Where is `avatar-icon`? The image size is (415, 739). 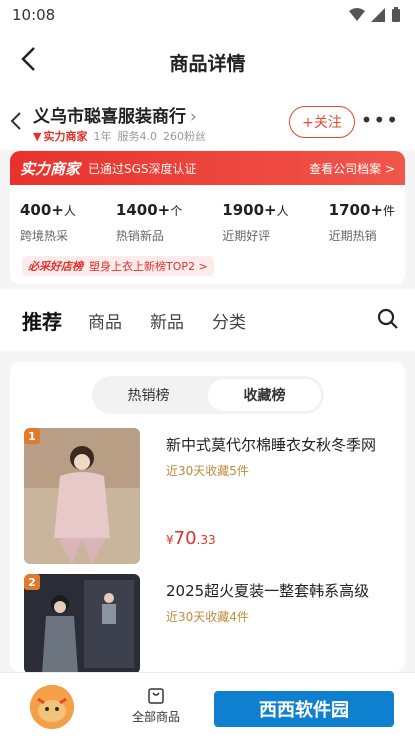 avatar-icon is located at coordinates (52, 707).